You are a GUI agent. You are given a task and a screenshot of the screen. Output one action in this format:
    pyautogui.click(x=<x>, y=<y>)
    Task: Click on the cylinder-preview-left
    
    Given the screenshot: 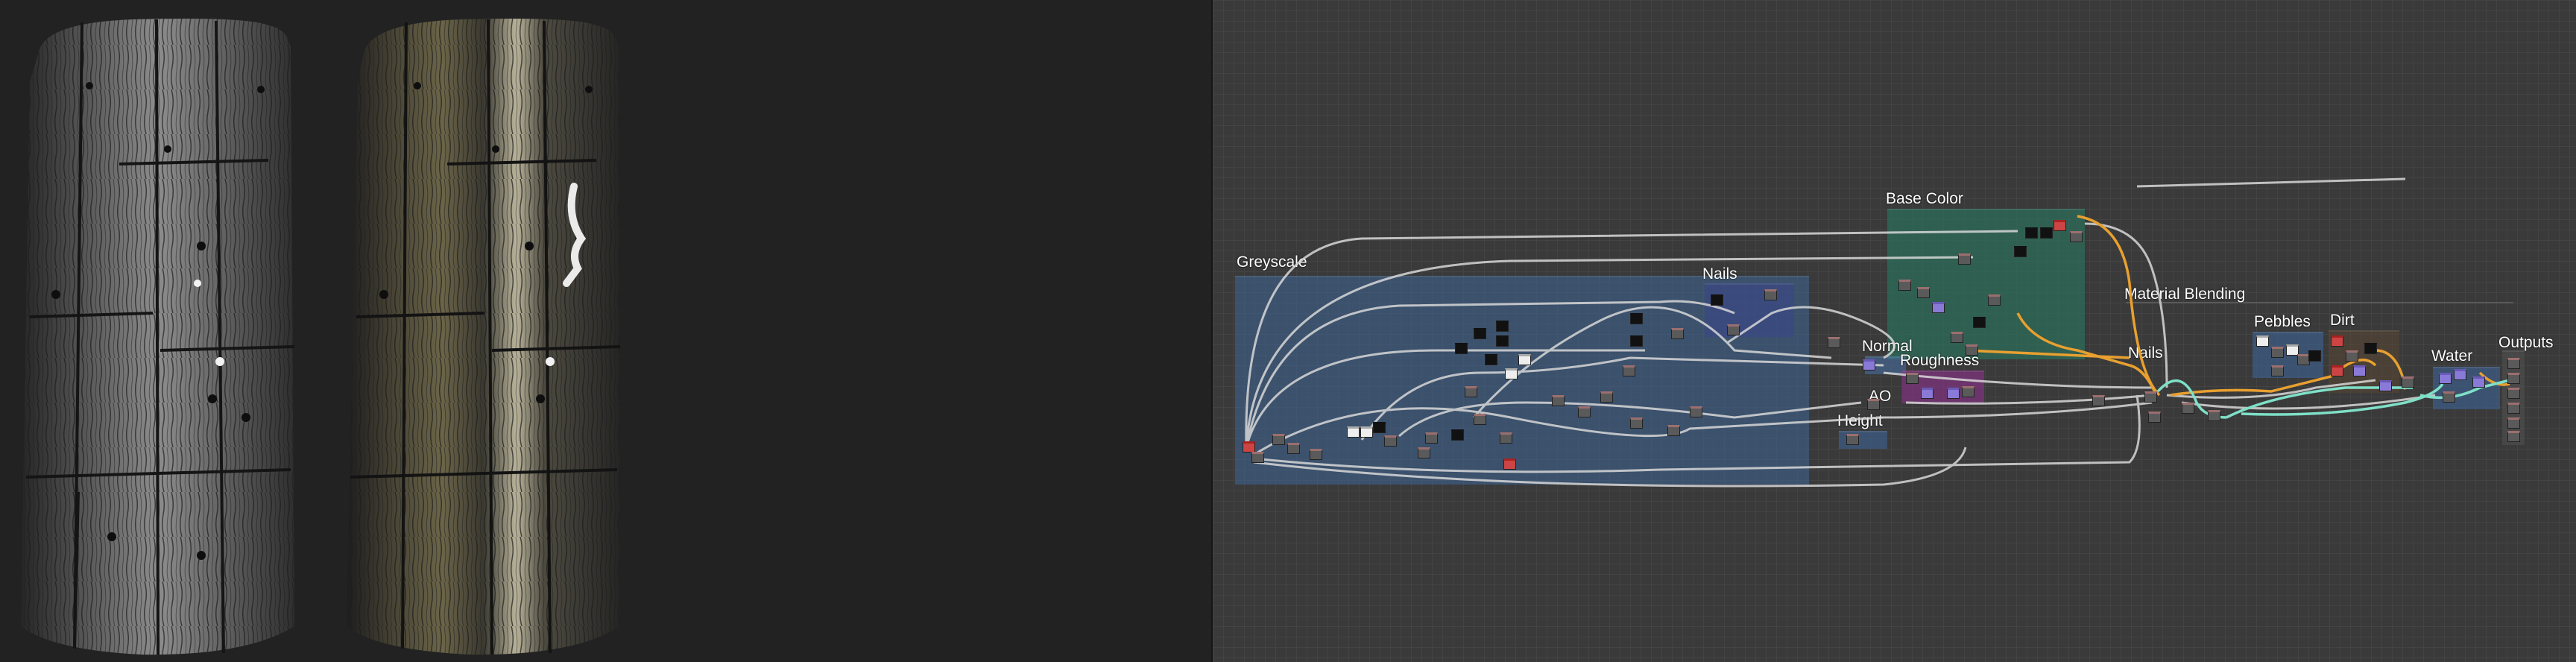 What is the action you would take?
    pyautogui.click(x=158, y=337)
    